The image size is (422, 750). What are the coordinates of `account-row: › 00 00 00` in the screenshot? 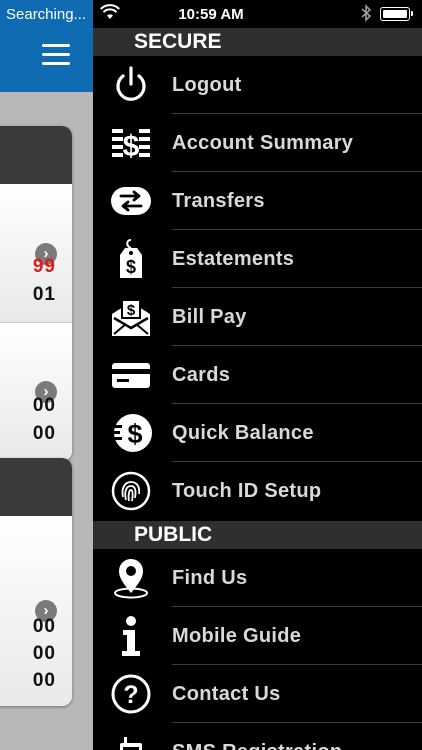 It's located at (36, 611).